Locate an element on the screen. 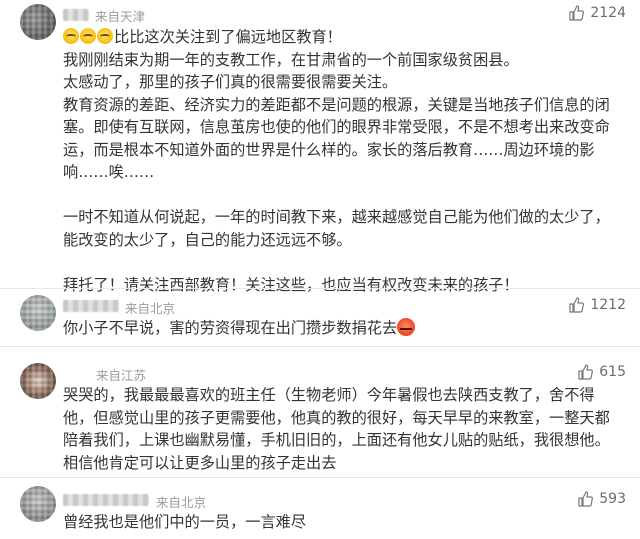 The image size is (640, 539). like-button: 615 is located at coordinates (601, 372).